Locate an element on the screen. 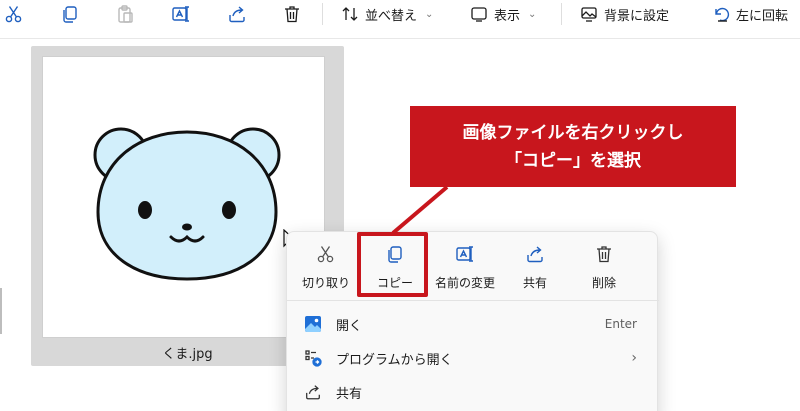  instruction-callout: 画像ファイルを右クリックし 「コピー」を選択 is located at coordinates (573, 146).